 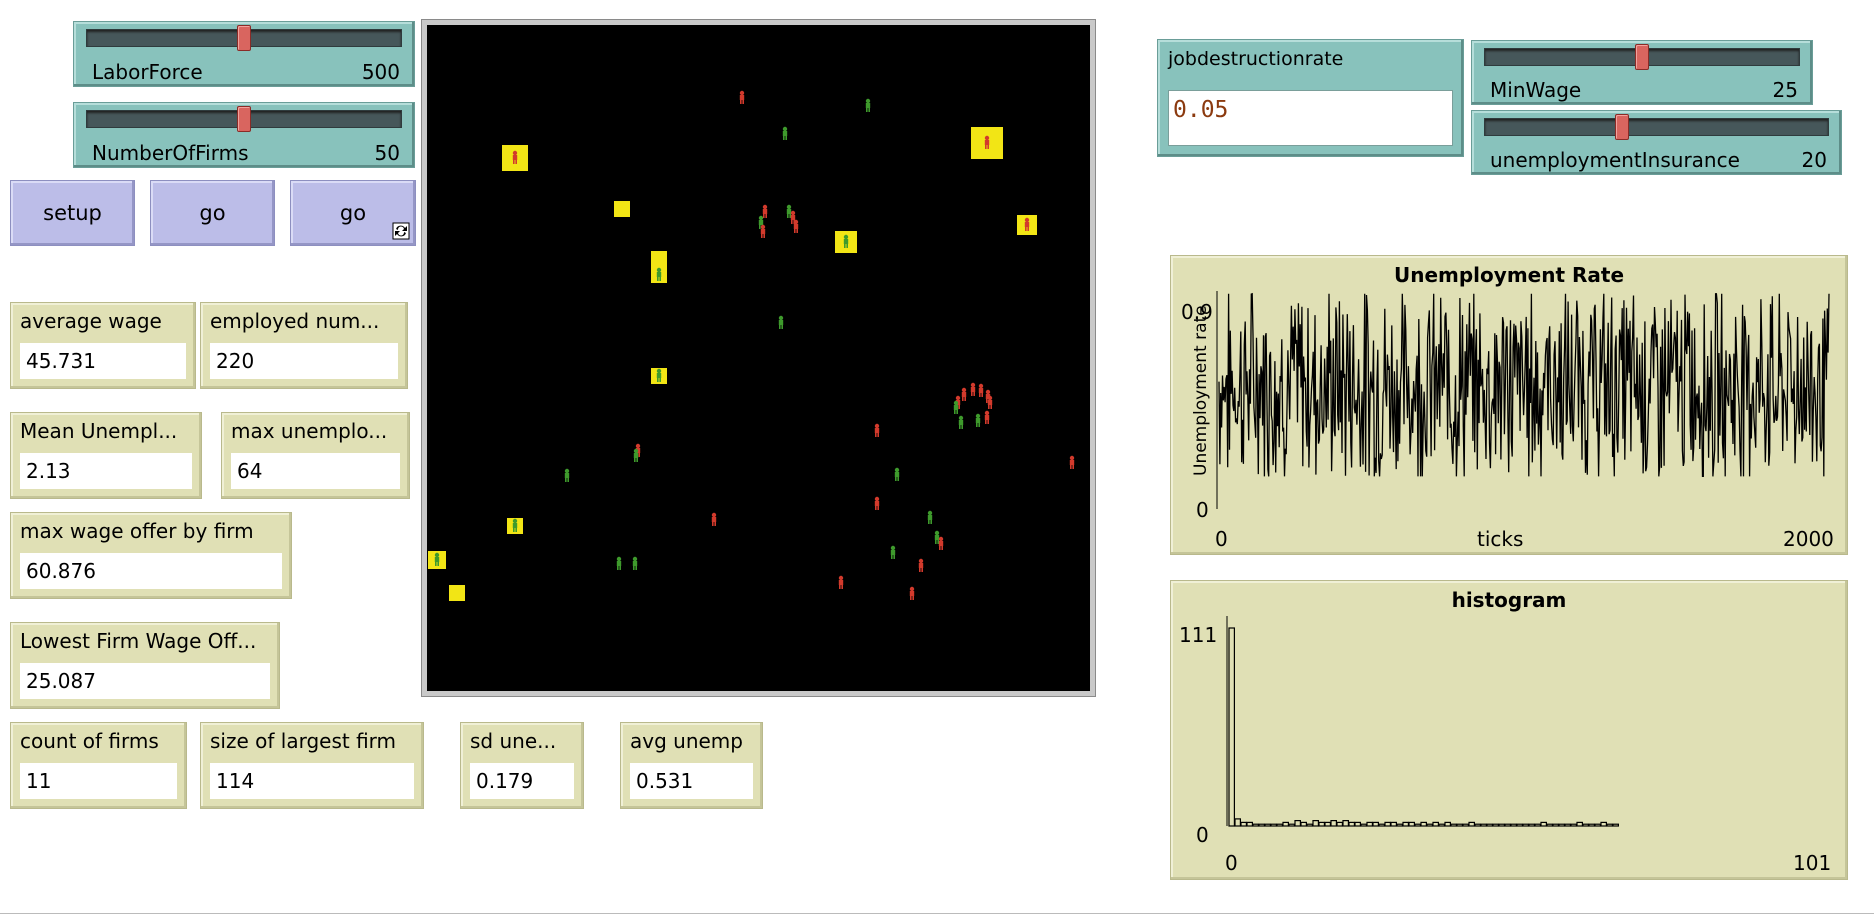 I want to click on monitor-value: 45.731, so click(x=103, y=361).